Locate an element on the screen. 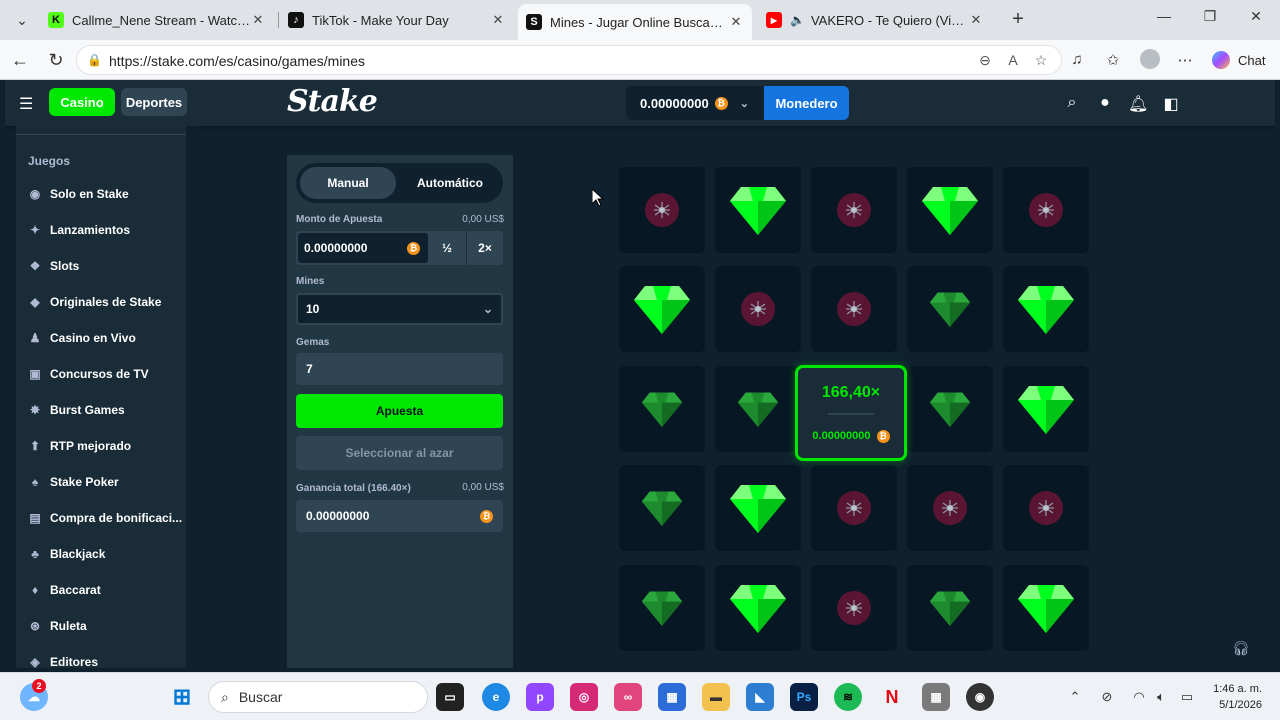 This screenshot has height=720, width=1280. minimize-icon: — is located at coordinates (1164, 16).